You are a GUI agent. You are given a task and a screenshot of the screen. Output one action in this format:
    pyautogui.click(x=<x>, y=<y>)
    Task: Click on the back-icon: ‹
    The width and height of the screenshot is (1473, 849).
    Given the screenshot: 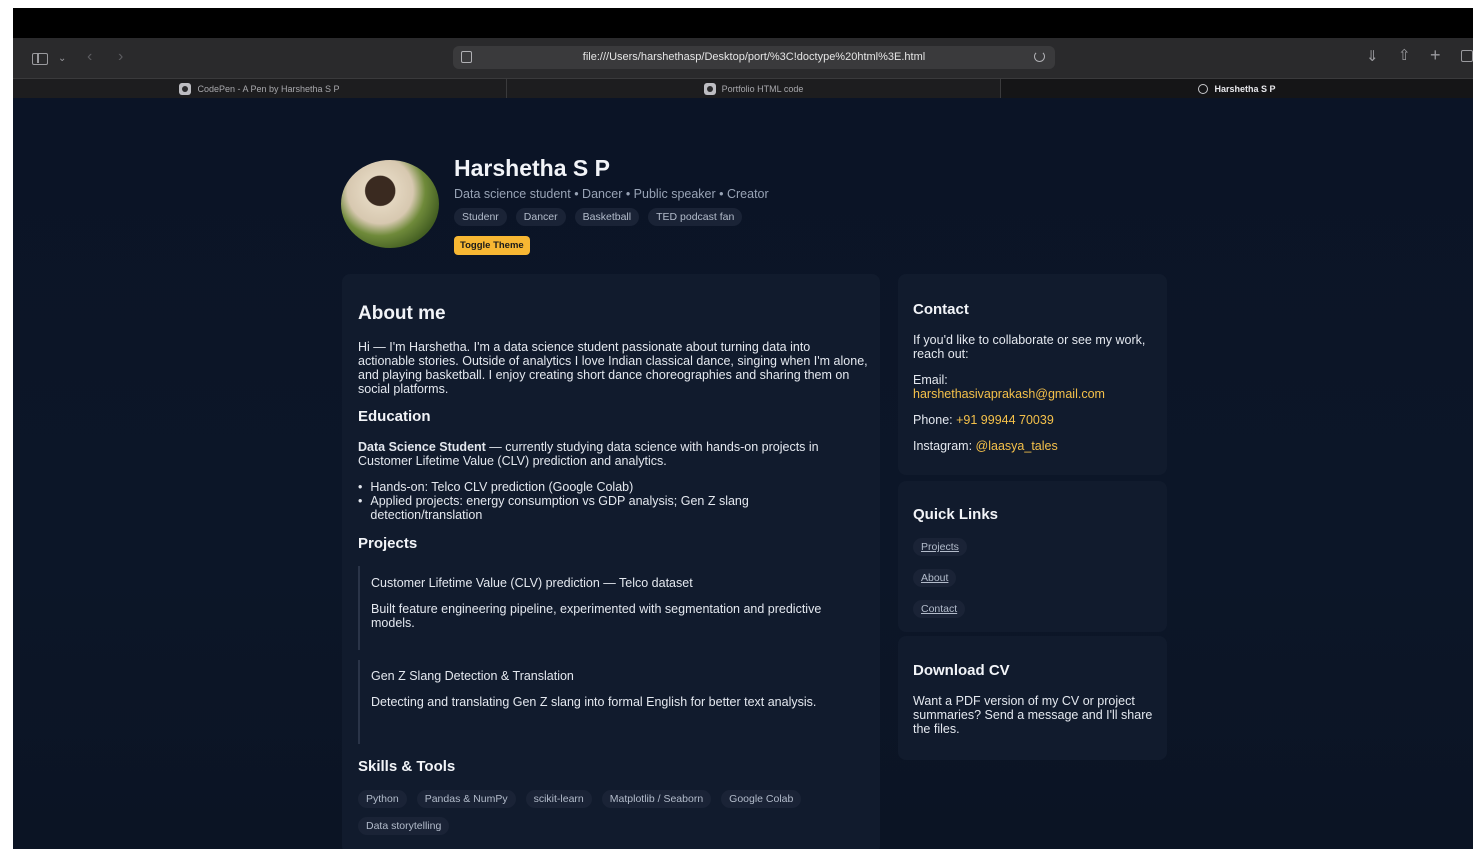 What is the action you would take?
    pyautogui.click(x=89, y=57)
    